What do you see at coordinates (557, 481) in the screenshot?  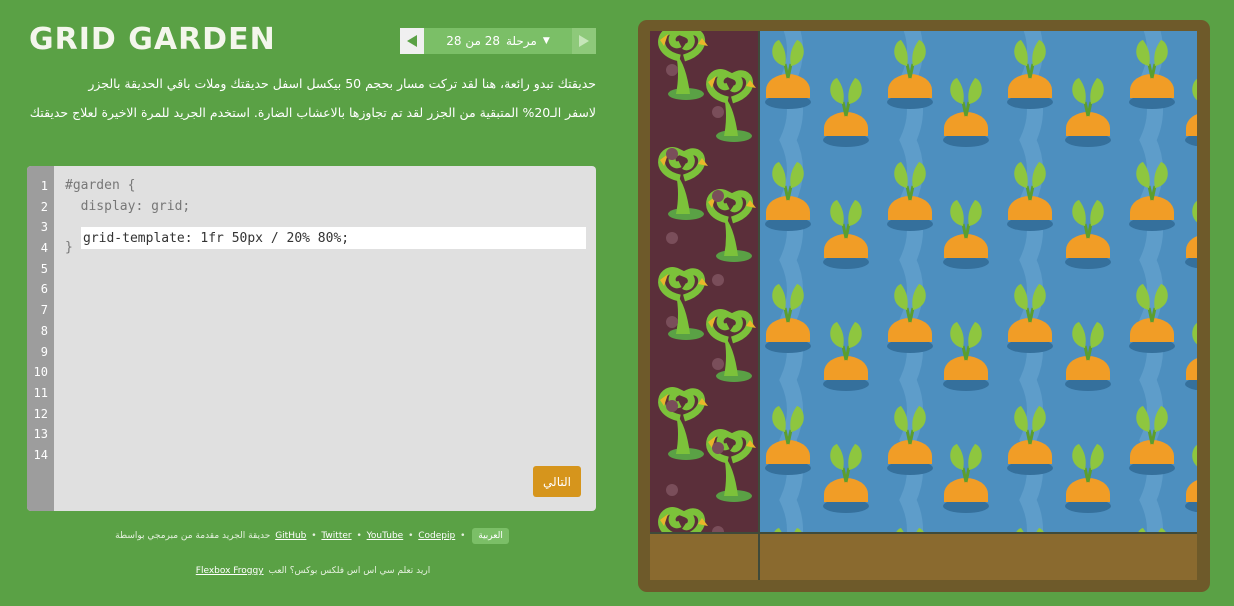 I see `next-button: التالي` at bounding box center [557, 481].